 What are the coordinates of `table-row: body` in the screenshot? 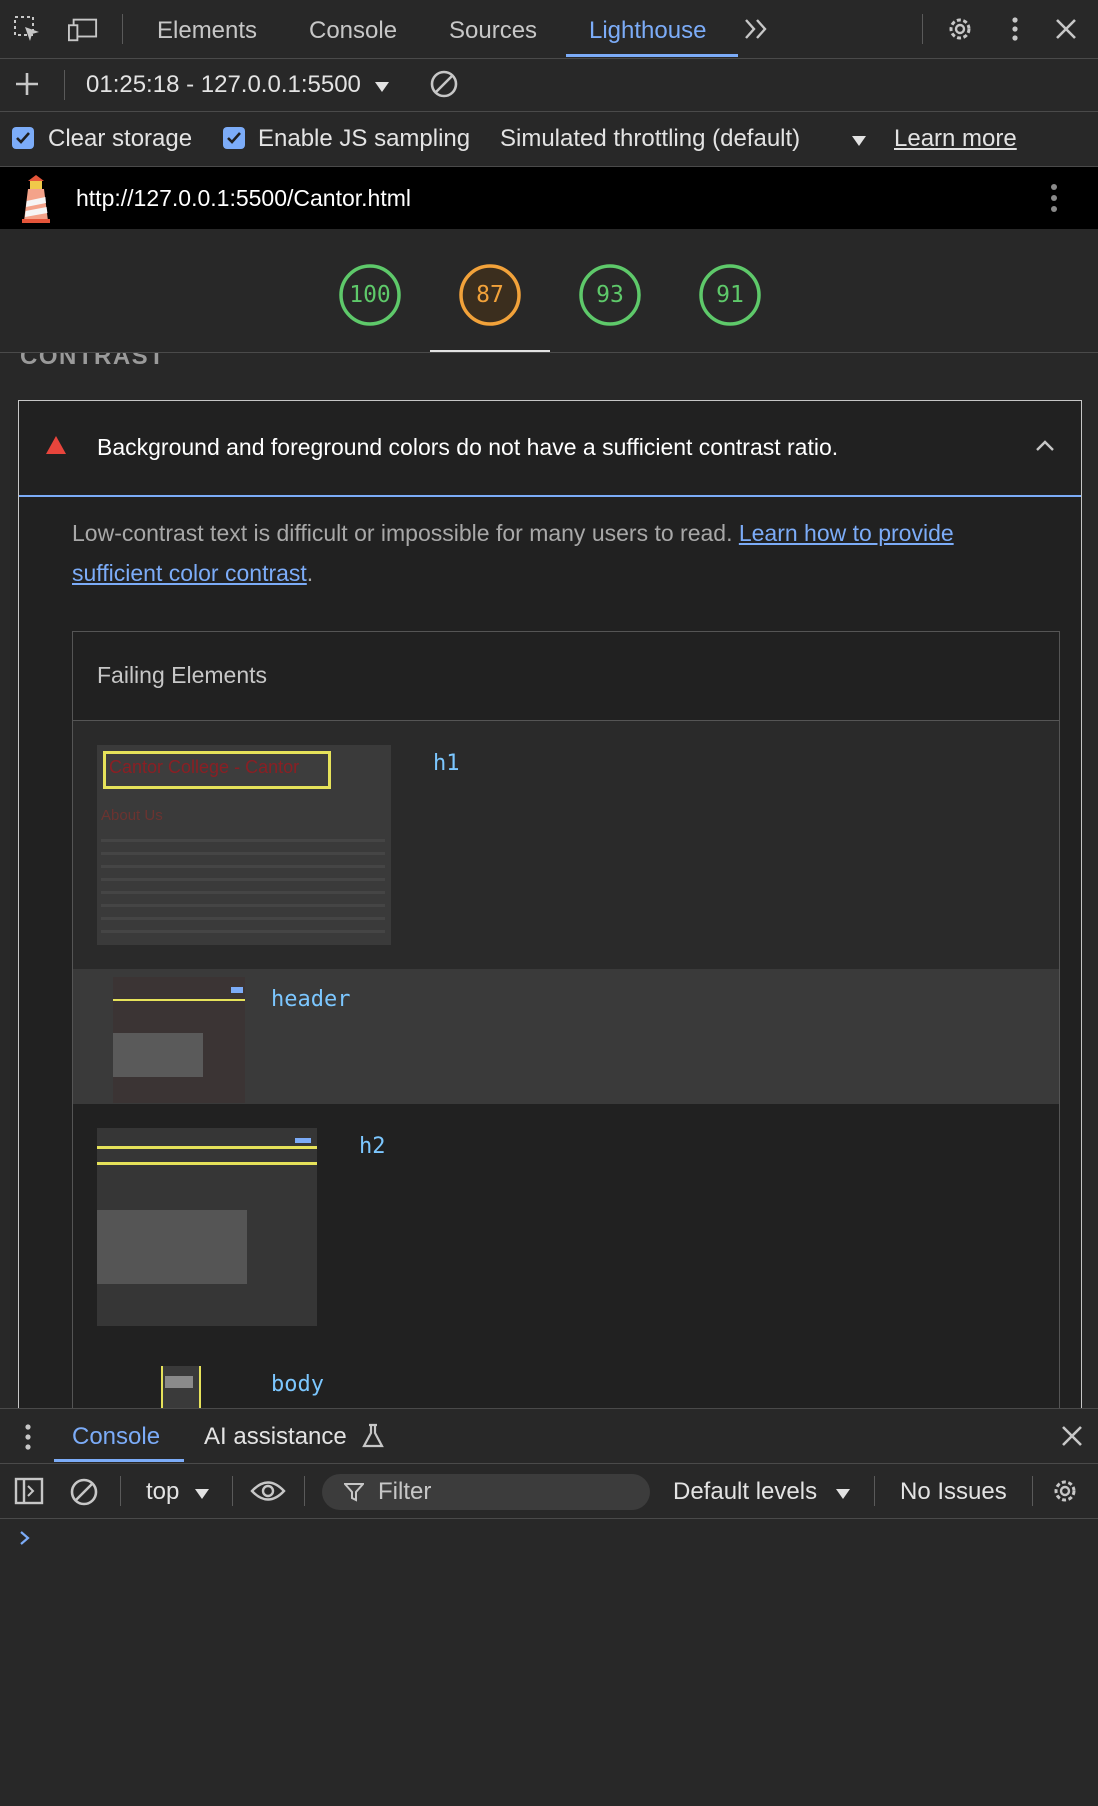 It's located at (566, 1375).